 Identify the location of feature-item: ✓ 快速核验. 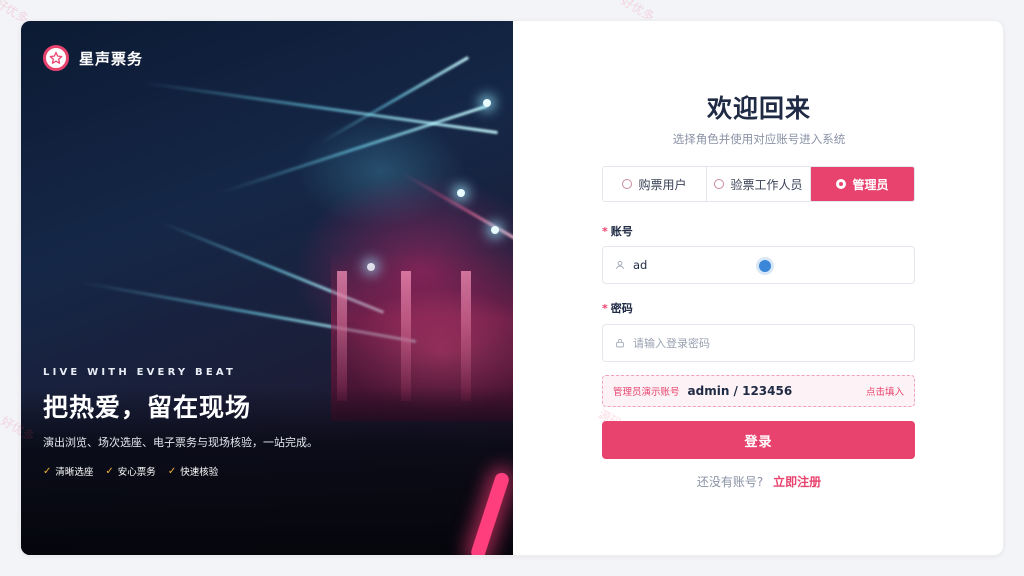
(193, 471).